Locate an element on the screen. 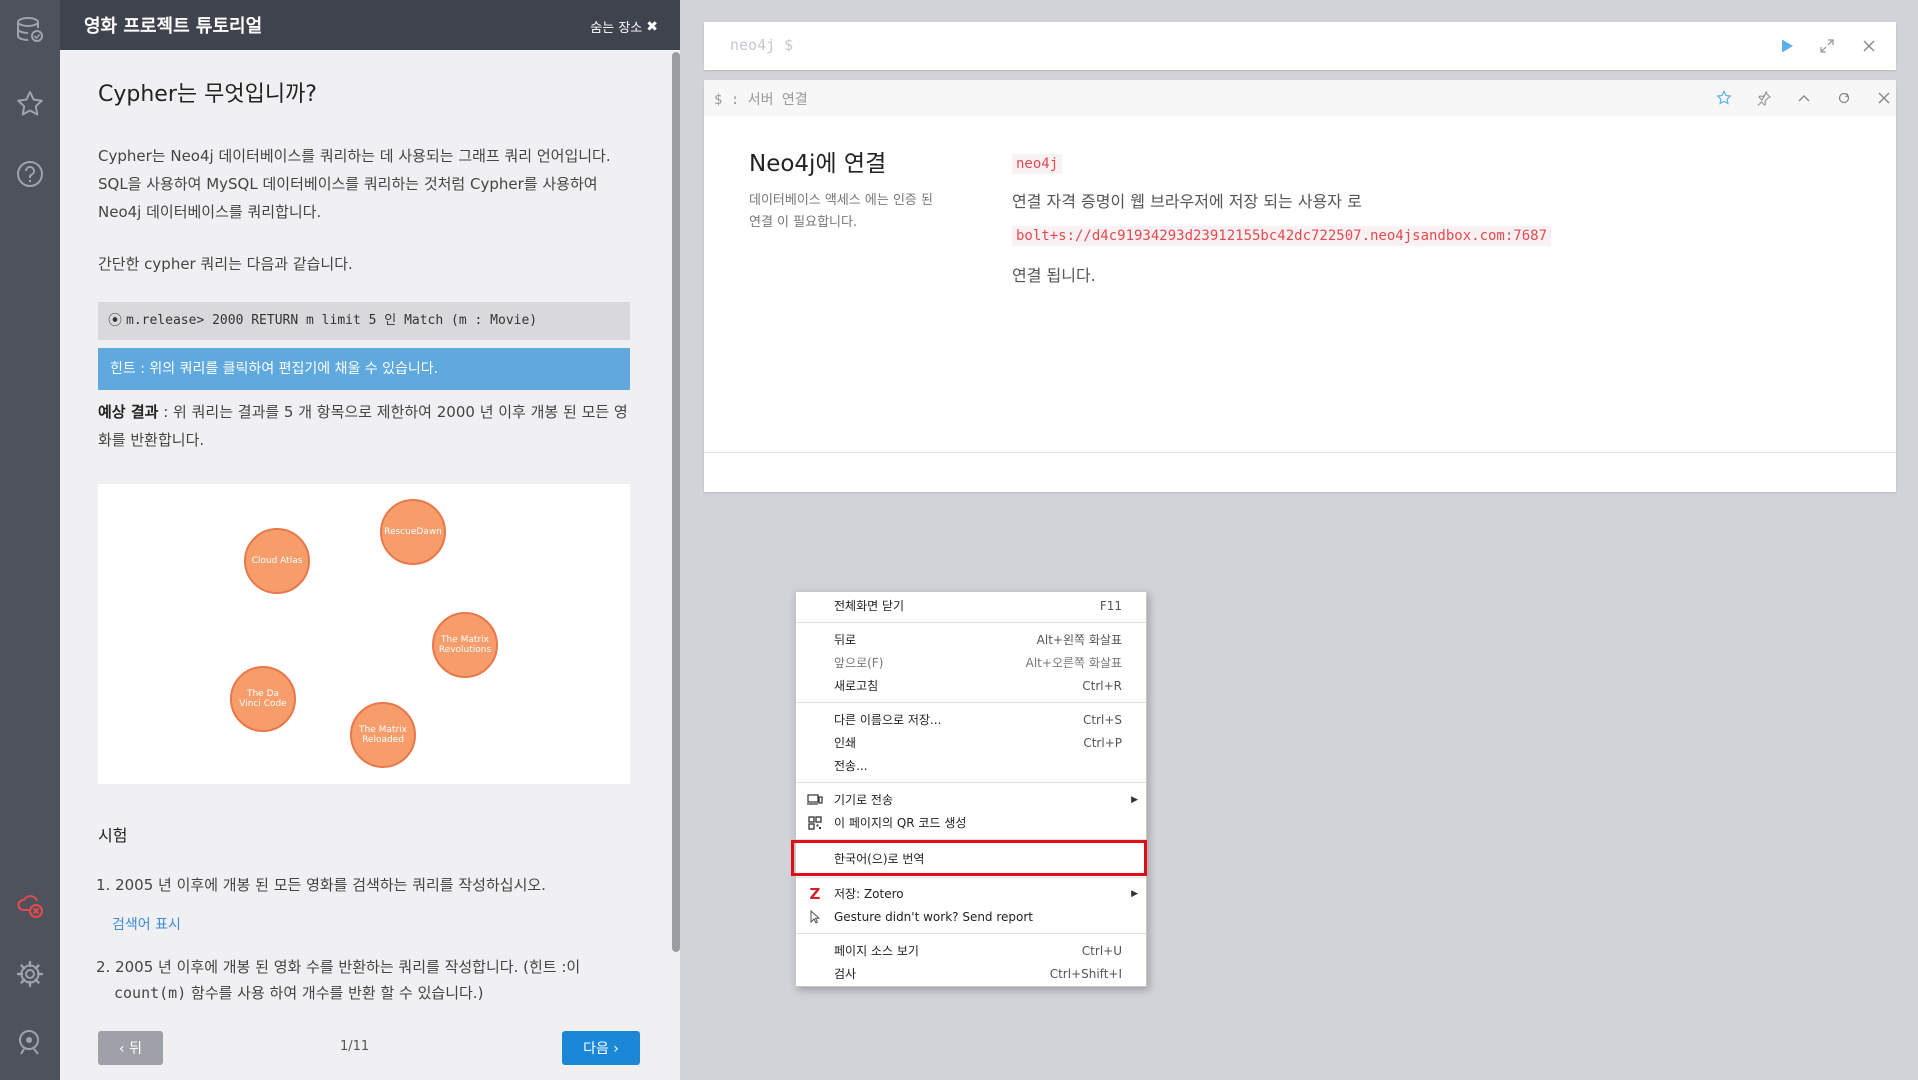 This screenshot has width=1918, height=1080. menu-item-print: 인쇄 Ctrl+P is located at coordinates (971, 742).